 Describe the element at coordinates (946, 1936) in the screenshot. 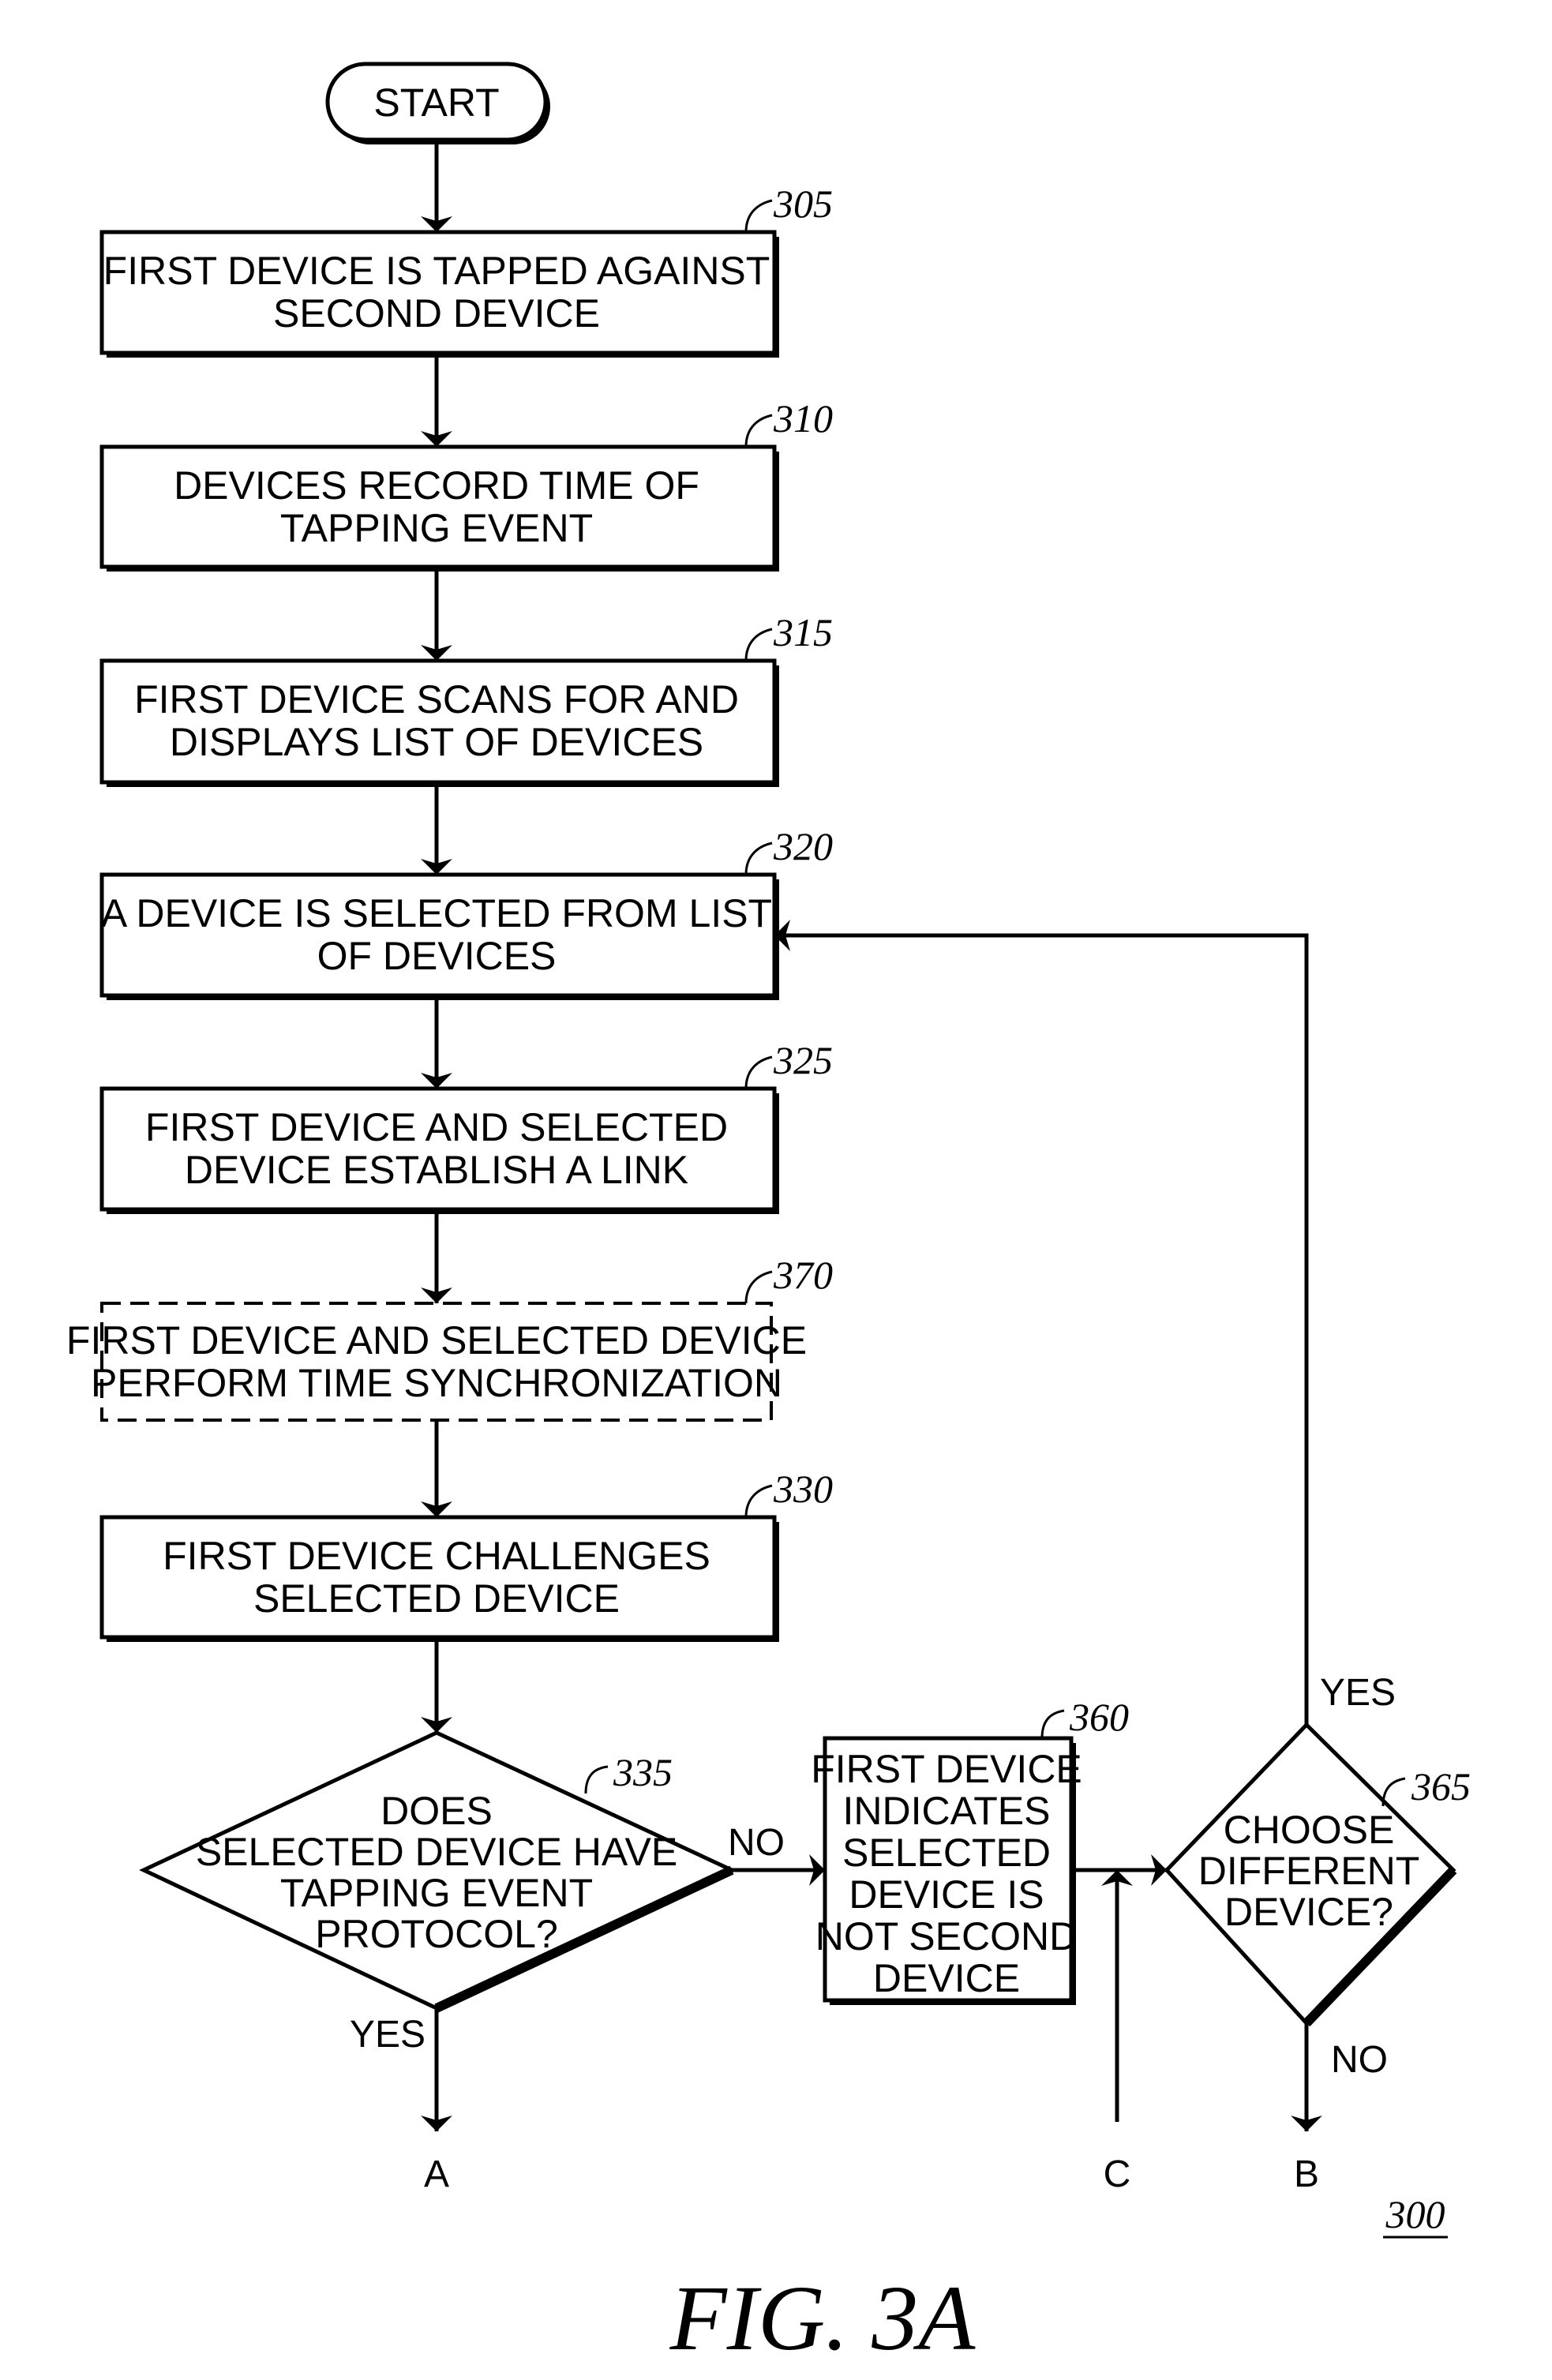

I see `step-360-line-5: NOT SECOND` at that location.